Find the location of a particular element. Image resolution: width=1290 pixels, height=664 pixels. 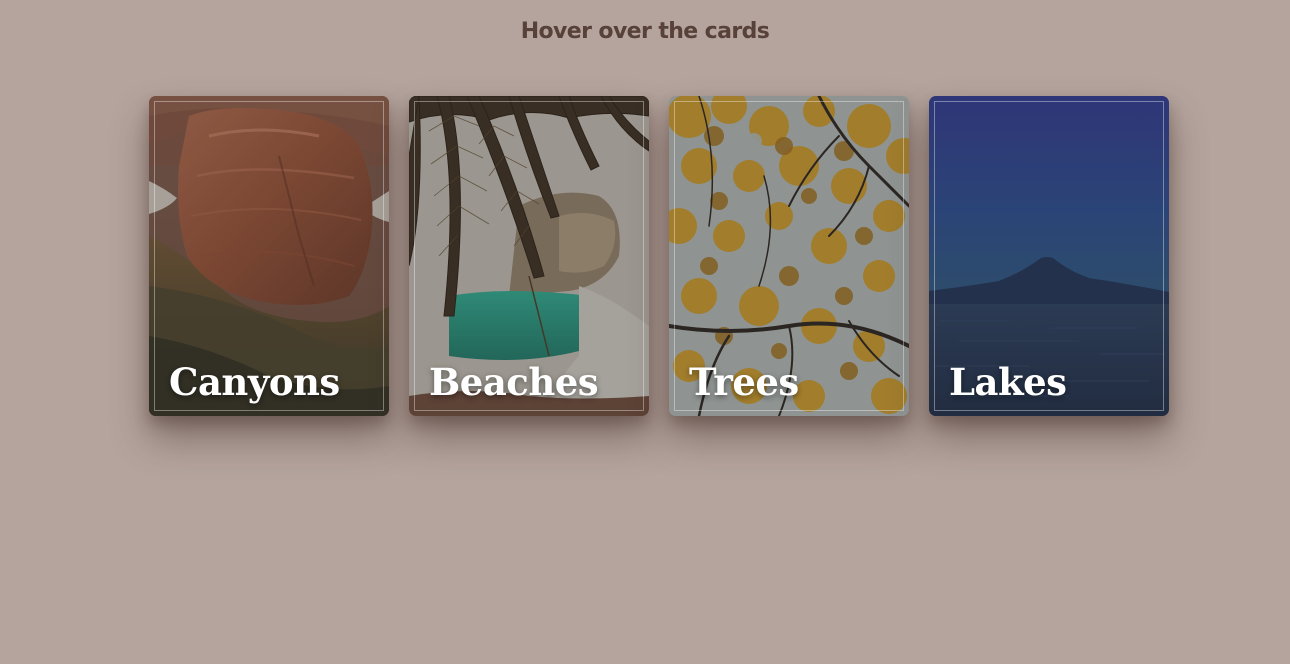

card-trees: Trees is located at coordinates (789, 256).